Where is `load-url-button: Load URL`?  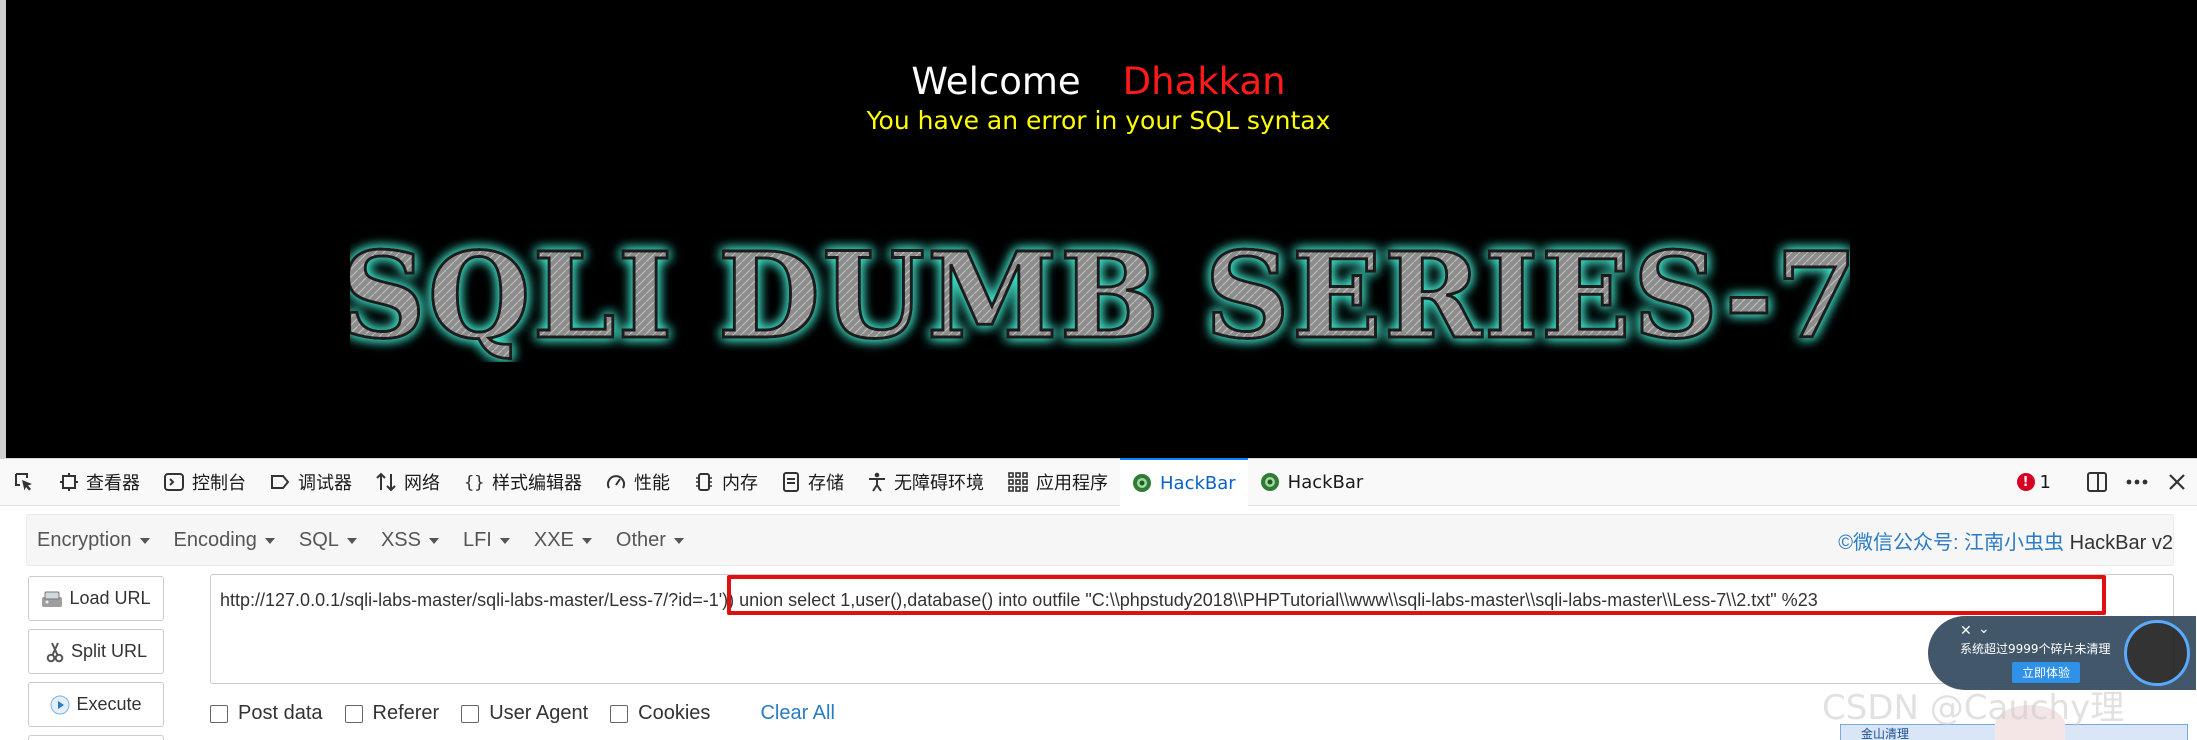 load-url-button: Load URL is located at coordinates (96, 598).